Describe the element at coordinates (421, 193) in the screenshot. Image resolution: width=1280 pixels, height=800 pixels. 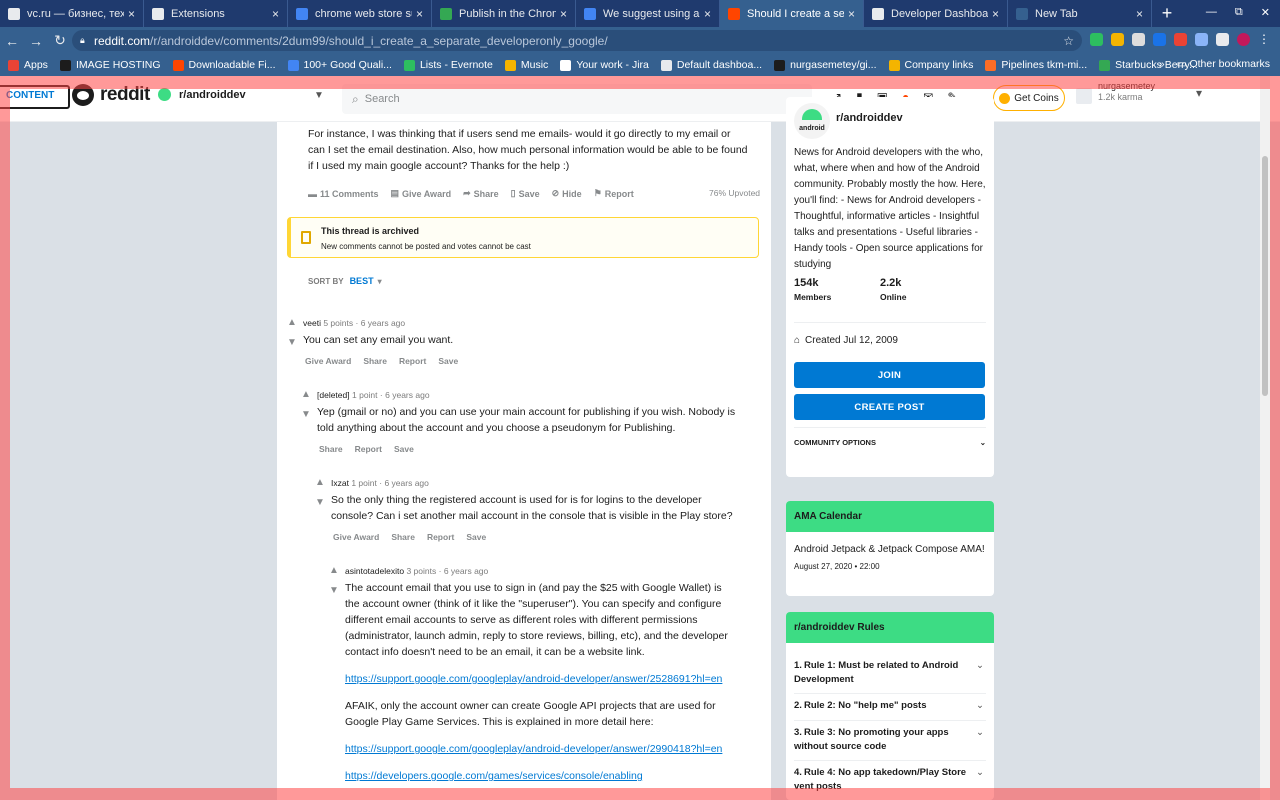
I see `give-award-button: ▤ Give Award` at that location.